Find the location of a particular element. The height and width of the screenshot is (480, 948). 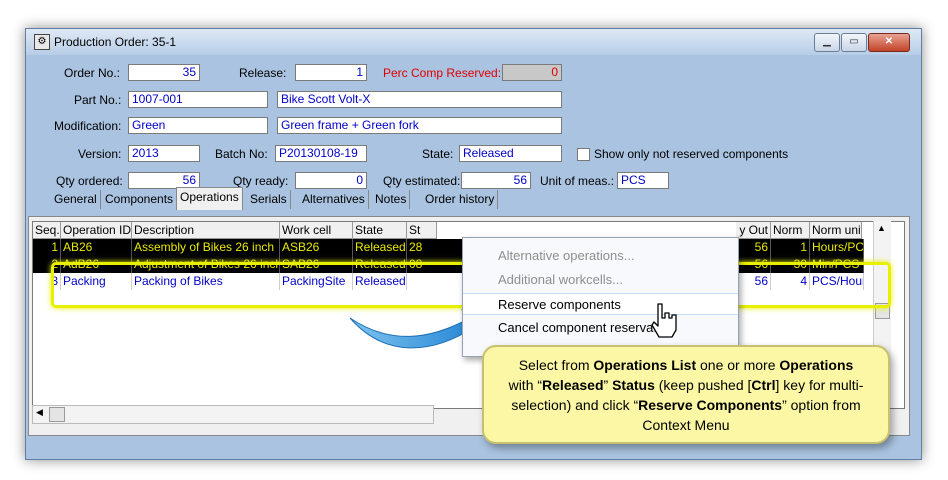

col-header-st: St is located at coordinates (422, 230).